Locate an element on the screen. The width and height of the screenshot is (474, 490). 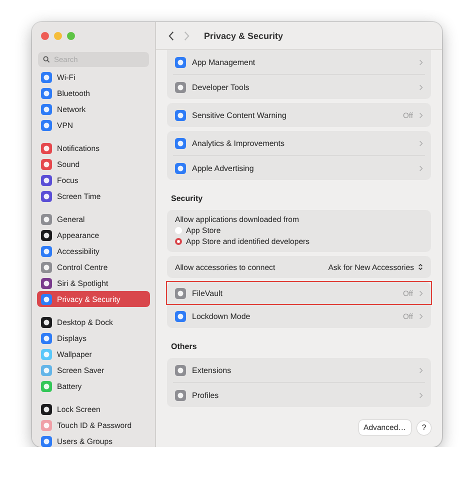
search-icon is located at coordinates (46, 59).